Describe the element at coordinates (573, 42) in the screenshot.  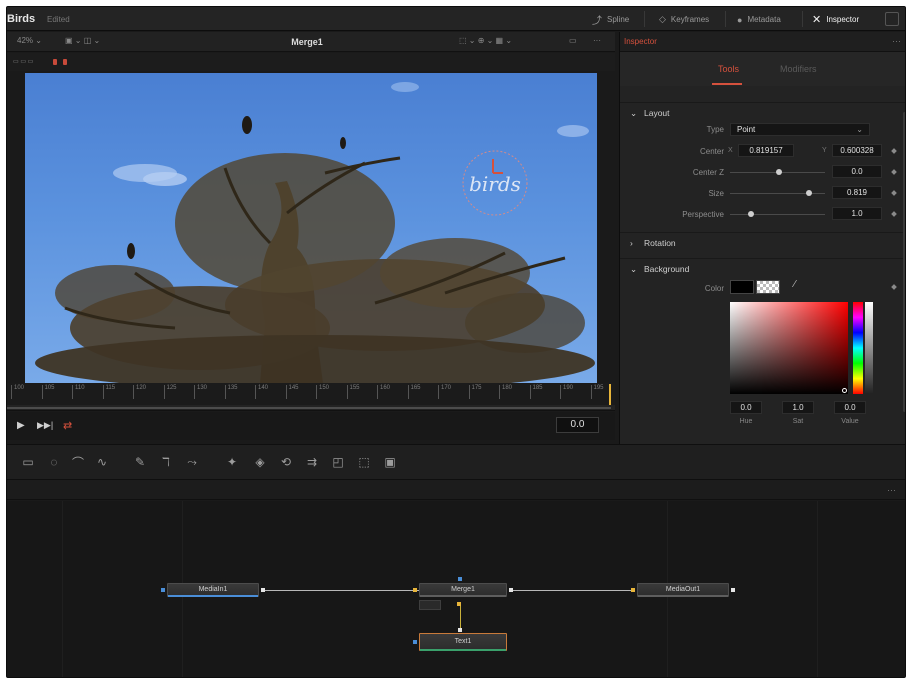
I see `viewer-layout-icon: ▭` at that location.